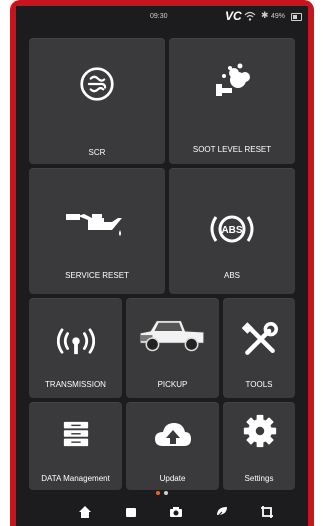  What do you see at coordinates (166, 493) in the screenshot?
I see `page-dot` at bounding box center [166, 493].